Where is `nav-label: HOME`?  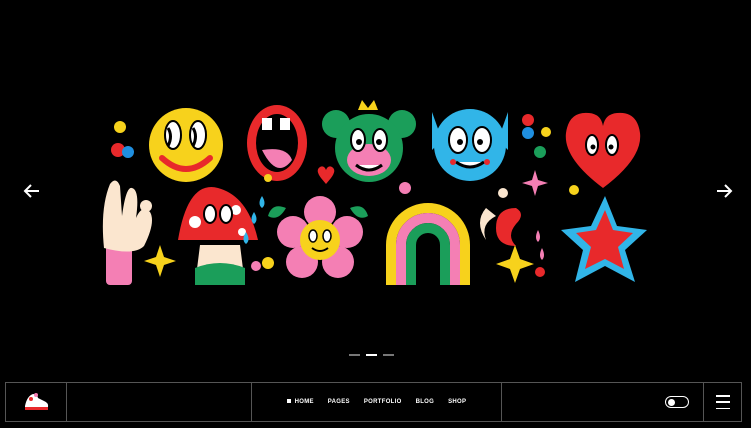 nav-label: HOME is located at coordinates (304, 402).